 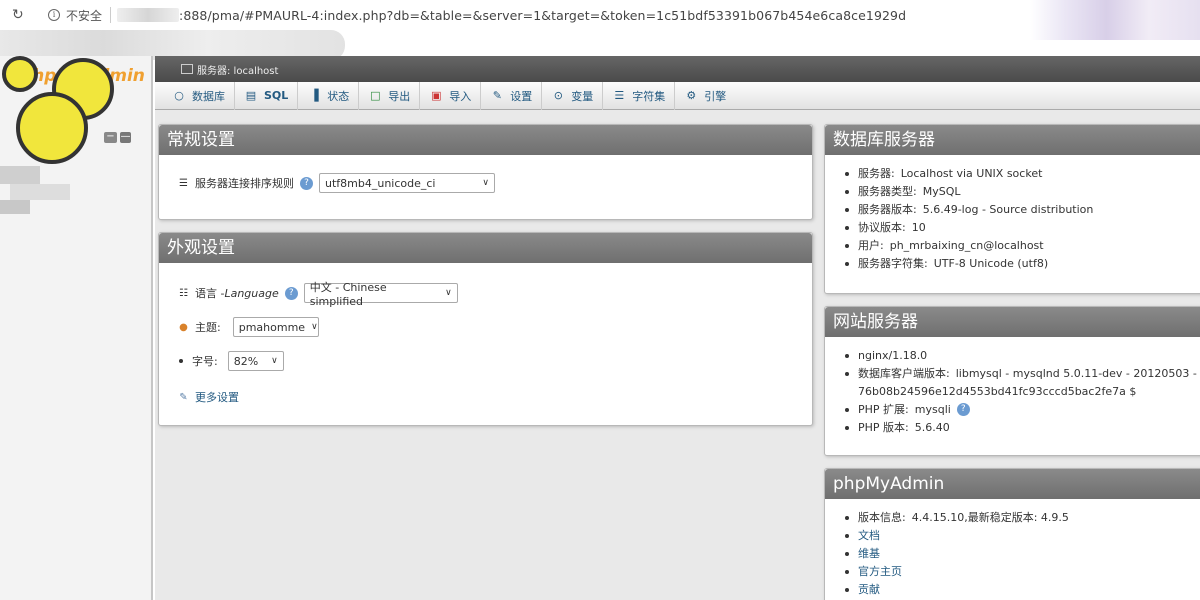 What do you see at coordinates (869, 554) in the screenshot?
I see `wiki-link: 维基` at bounding box center [869, 554].